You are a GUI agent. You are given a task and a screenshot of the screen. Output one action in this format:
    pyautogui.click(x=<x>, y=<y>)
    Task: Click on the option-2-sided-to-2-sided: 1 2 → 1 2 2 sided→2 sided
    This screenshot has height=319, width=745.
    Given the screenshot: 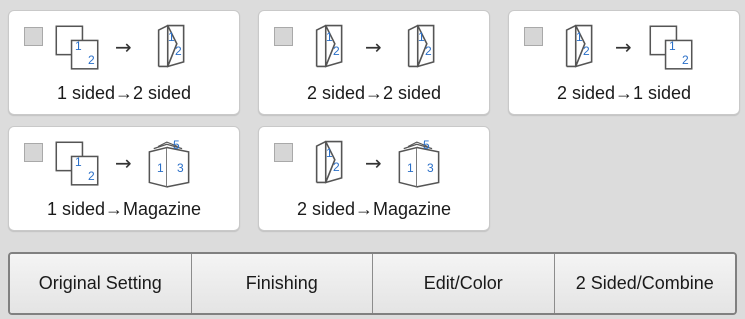 What is the action you would take?
    pyautogui.click(x=374, y=62)
    